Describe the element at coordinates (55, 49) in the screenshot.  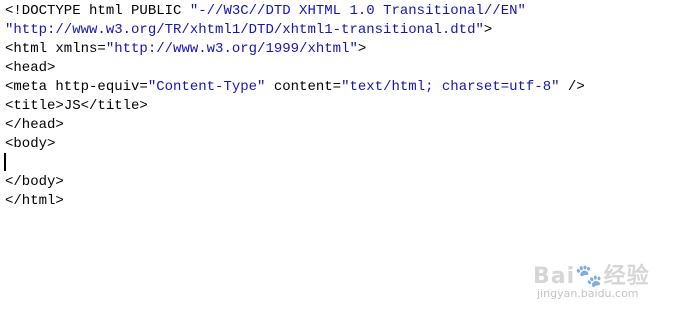
I see `code-tag-token: <html xmlns=` at that location.